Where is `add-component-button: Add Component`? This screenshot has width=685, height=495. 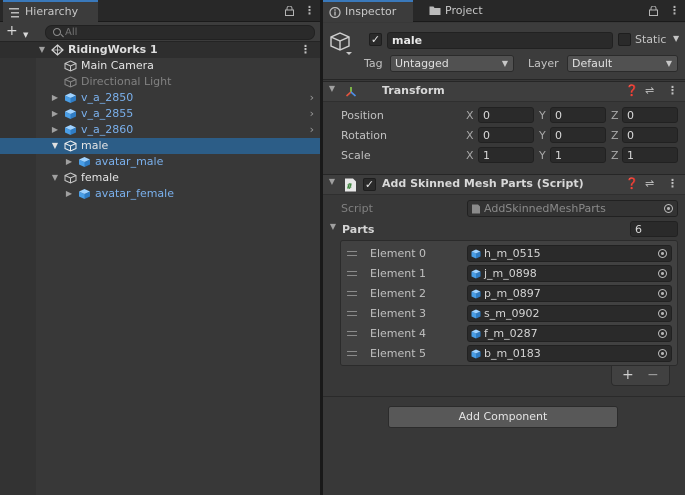 add-component-button: Add Component is located at coordinates (503, 417).